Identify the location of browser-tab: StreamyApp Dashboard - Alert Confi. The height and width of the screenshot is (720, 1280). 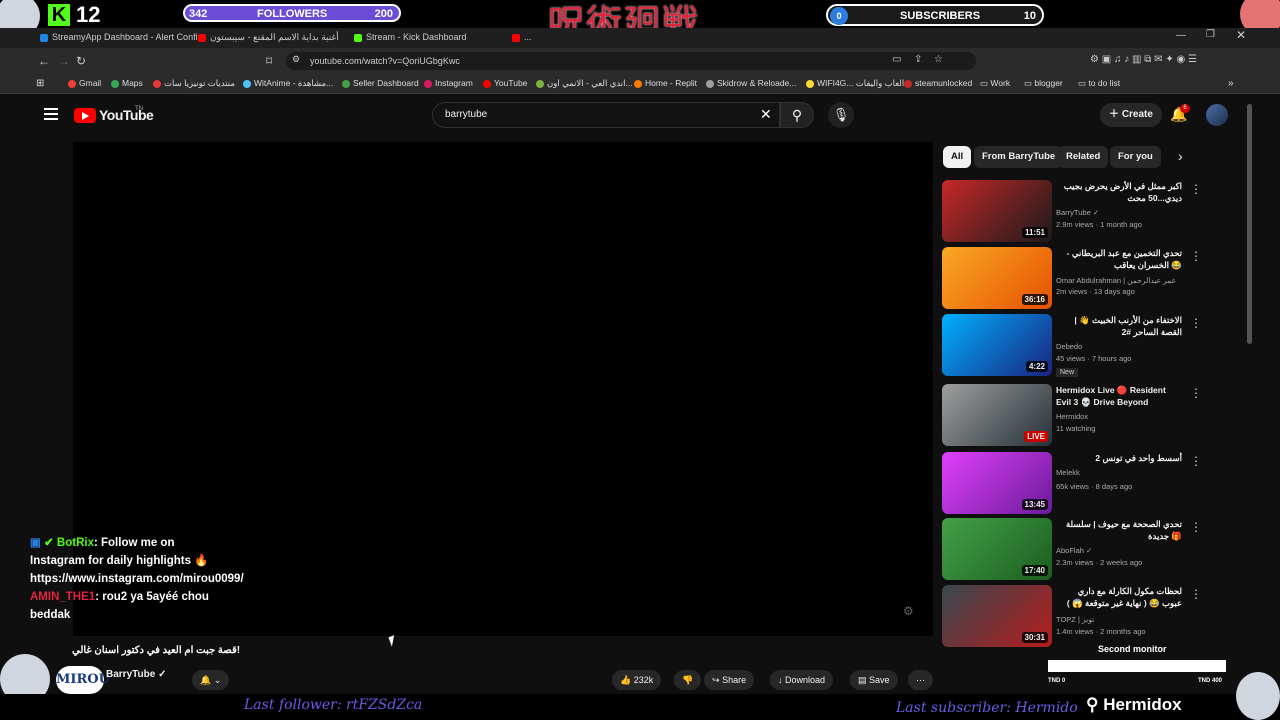
(119, 38).